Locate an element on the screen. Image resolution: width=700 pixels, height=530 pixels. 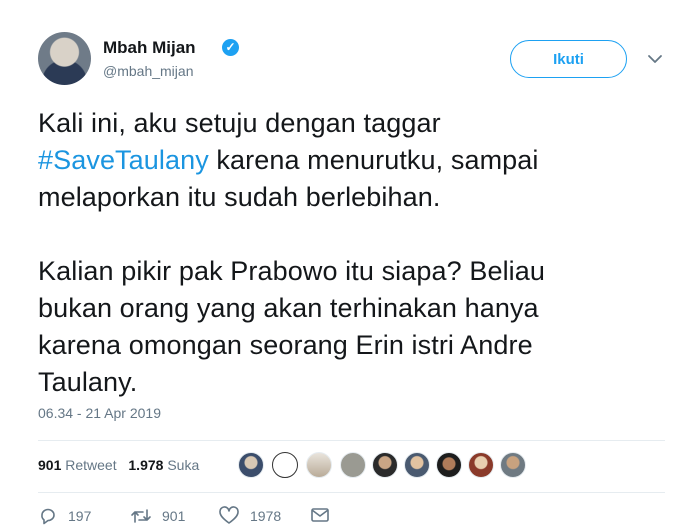
retweet-action-count: 901 is located at coordinates (174, 516).